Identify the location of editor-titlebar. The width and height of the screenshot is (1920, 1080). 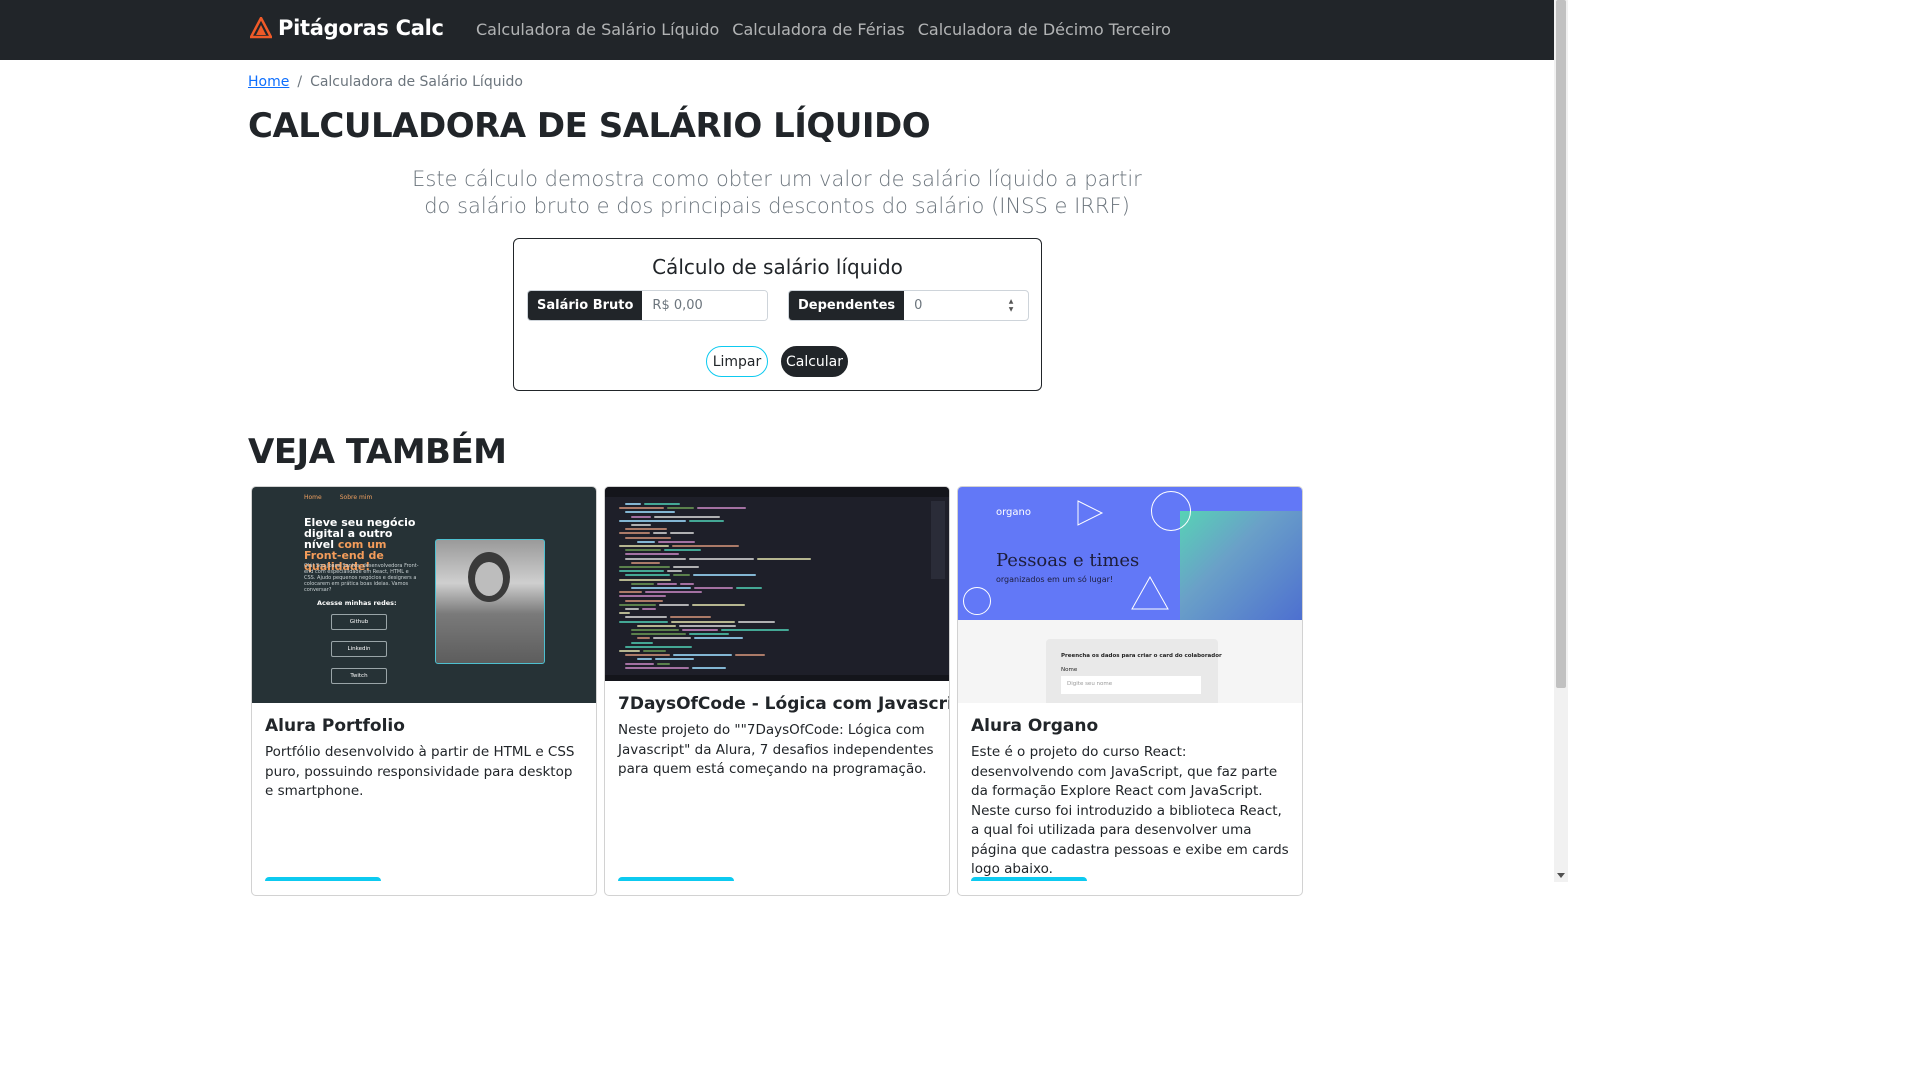
(777, 492).